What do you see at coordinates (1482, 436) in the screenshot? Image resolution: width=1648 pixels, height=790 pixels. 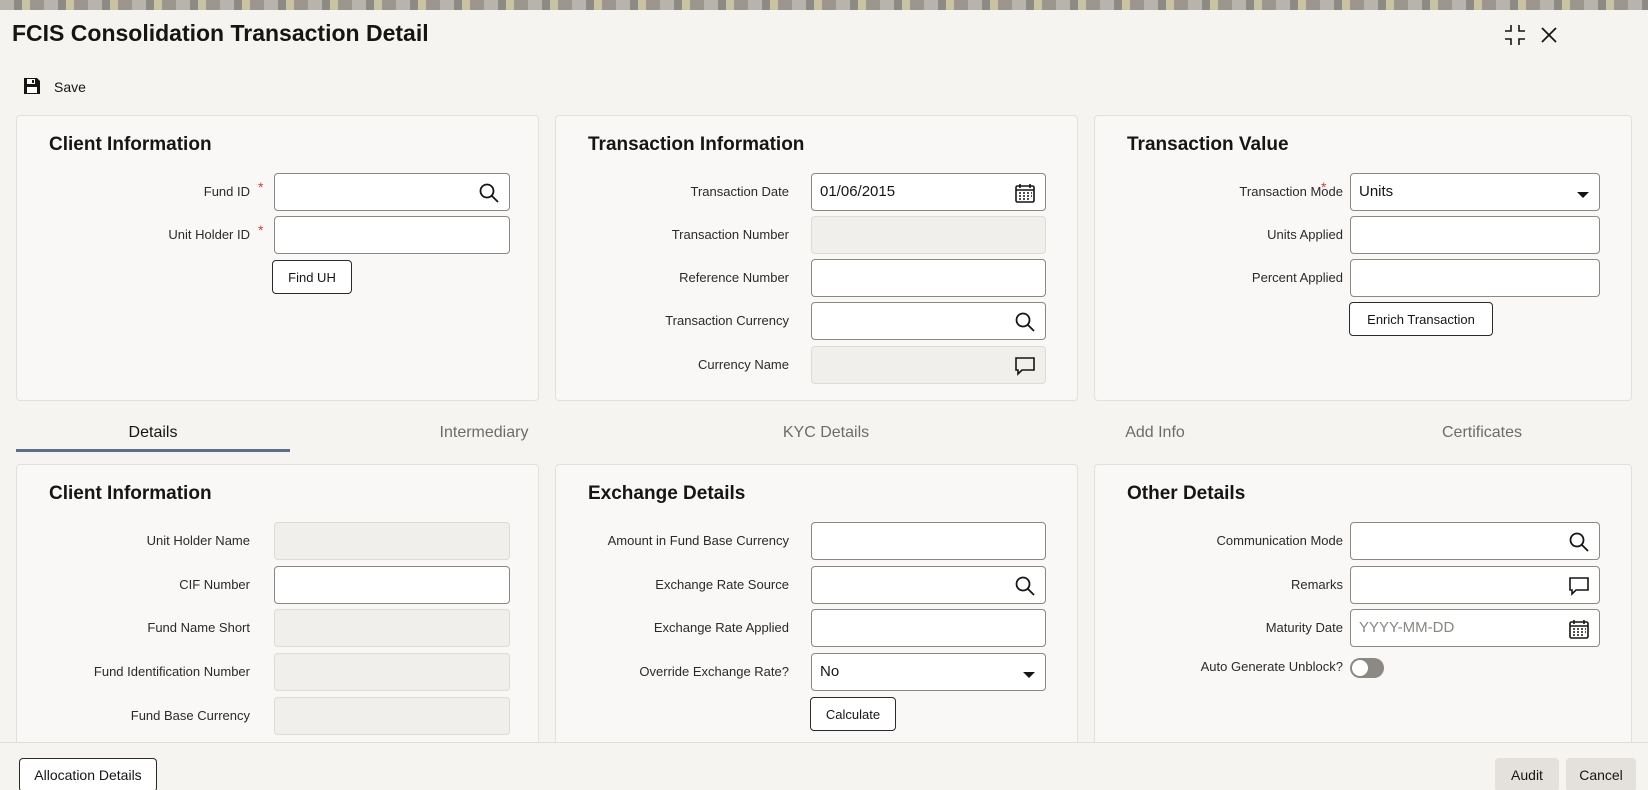 I see `tab-certificates: Certificates` at bounding box center [1482, 436].